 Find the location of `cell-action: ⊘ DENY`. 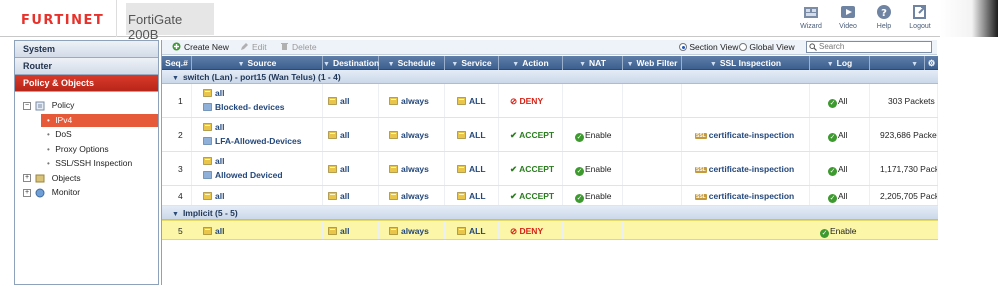

cell-action: ⊘ DENY is located at coordinates (531, 100).